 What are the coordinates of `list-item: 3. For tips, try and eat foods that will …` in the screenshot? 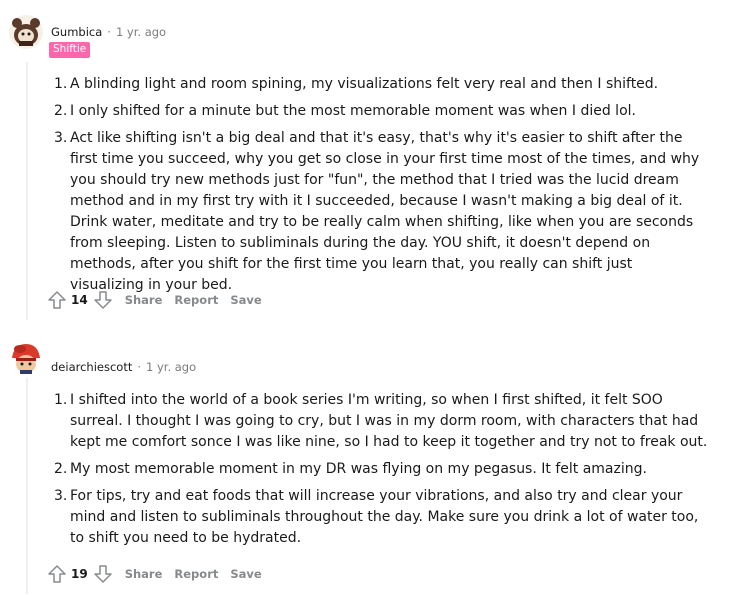 It's located at (376, 517).